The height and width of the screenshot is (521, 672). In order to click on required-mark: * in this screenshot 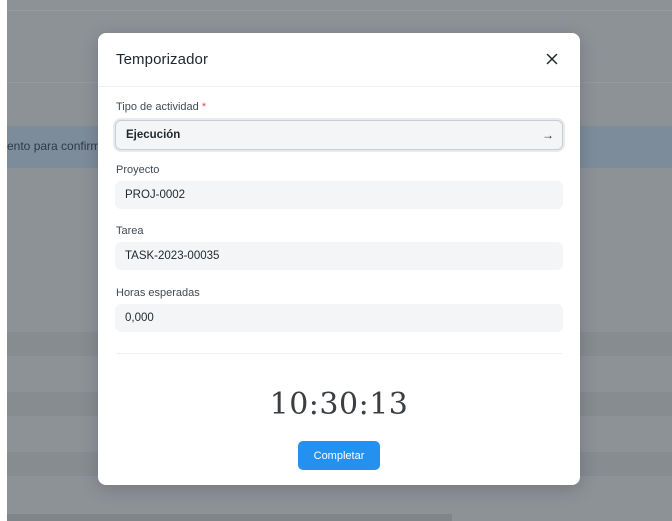, I will do `click(204, 107)`.